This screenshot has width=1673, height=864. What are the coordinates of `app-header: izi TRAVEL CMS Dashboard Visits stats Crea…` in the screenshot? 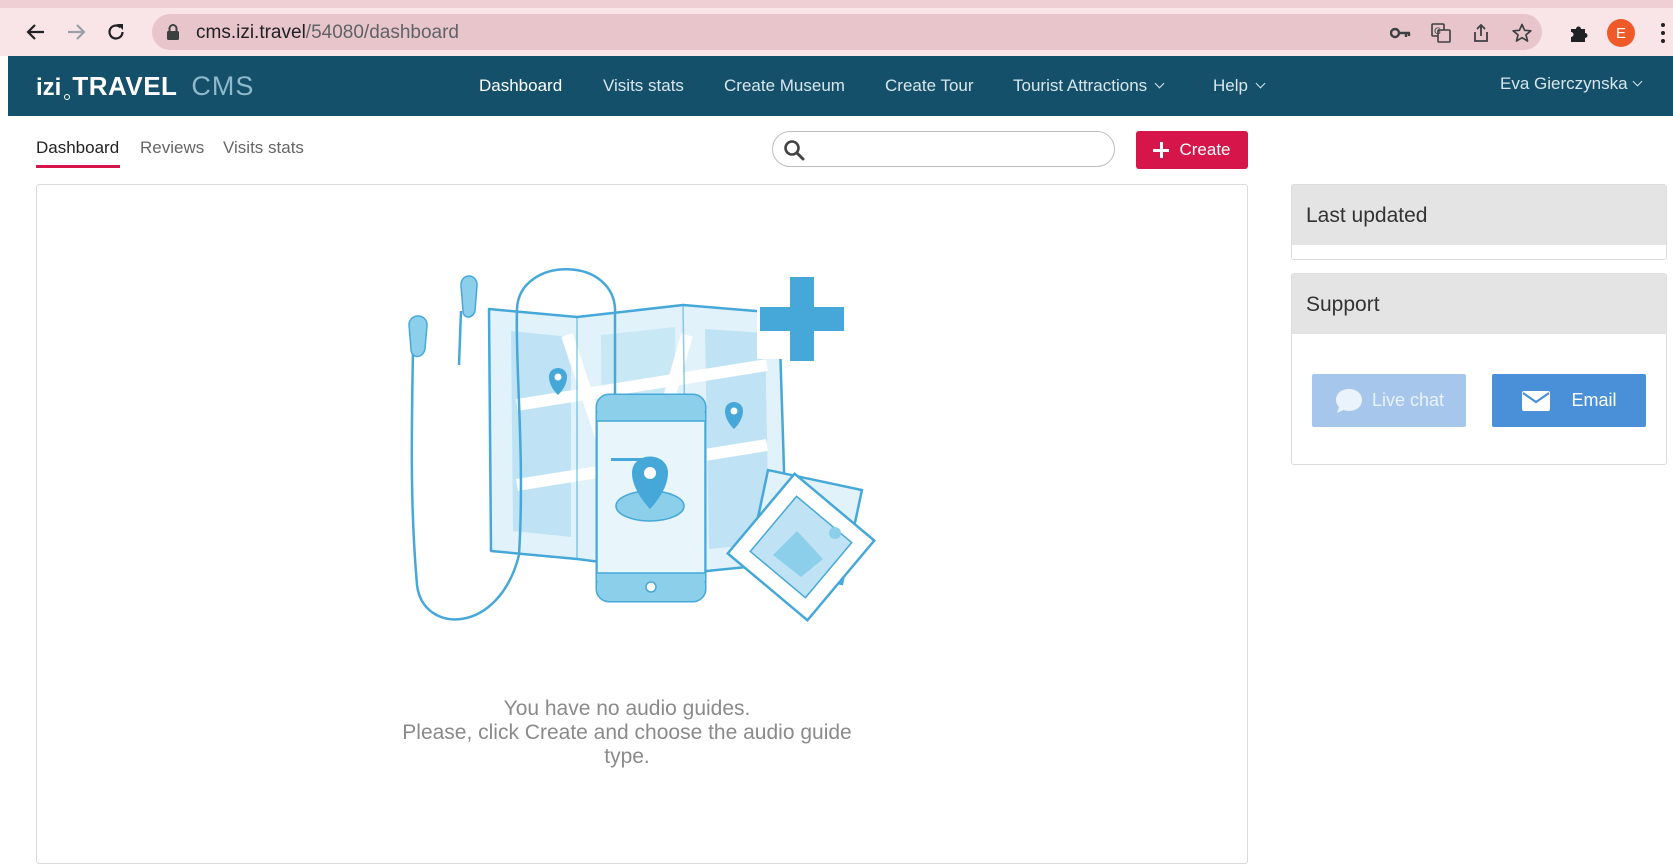 It's located at (840, 86).